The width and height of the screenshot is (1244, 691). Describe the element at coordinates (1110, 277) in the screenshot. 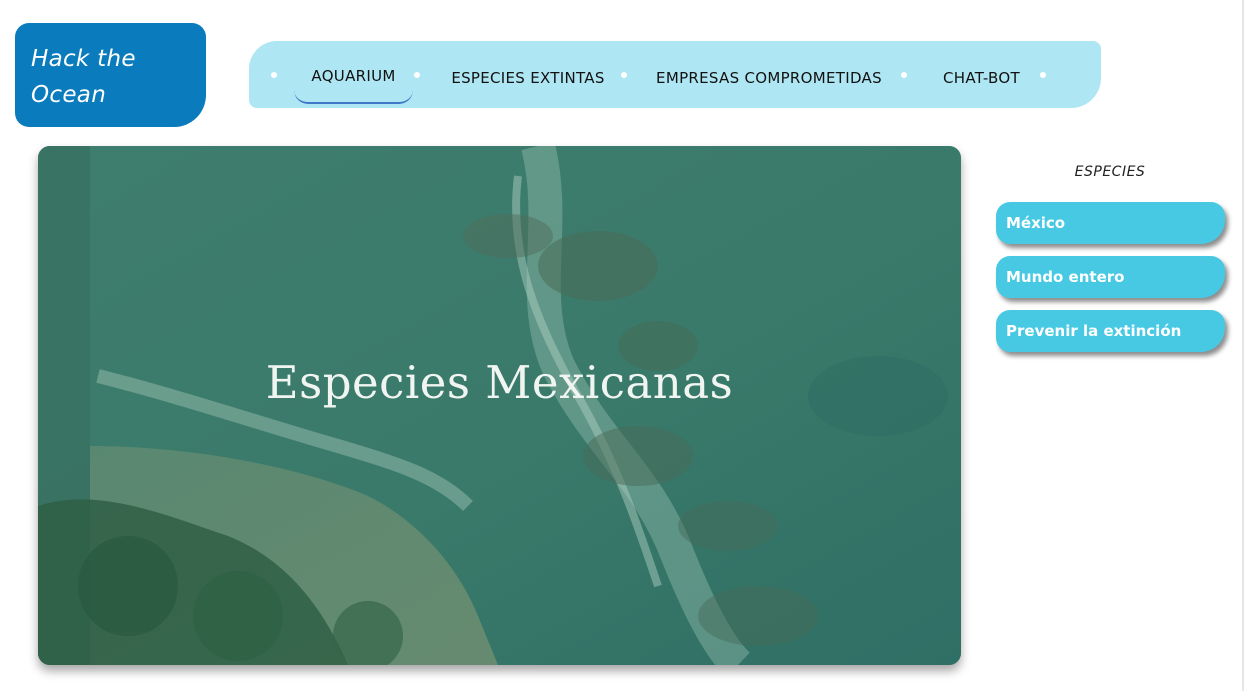

I see `sidebar-button-mundo-entero: Mundo entero` at that location.